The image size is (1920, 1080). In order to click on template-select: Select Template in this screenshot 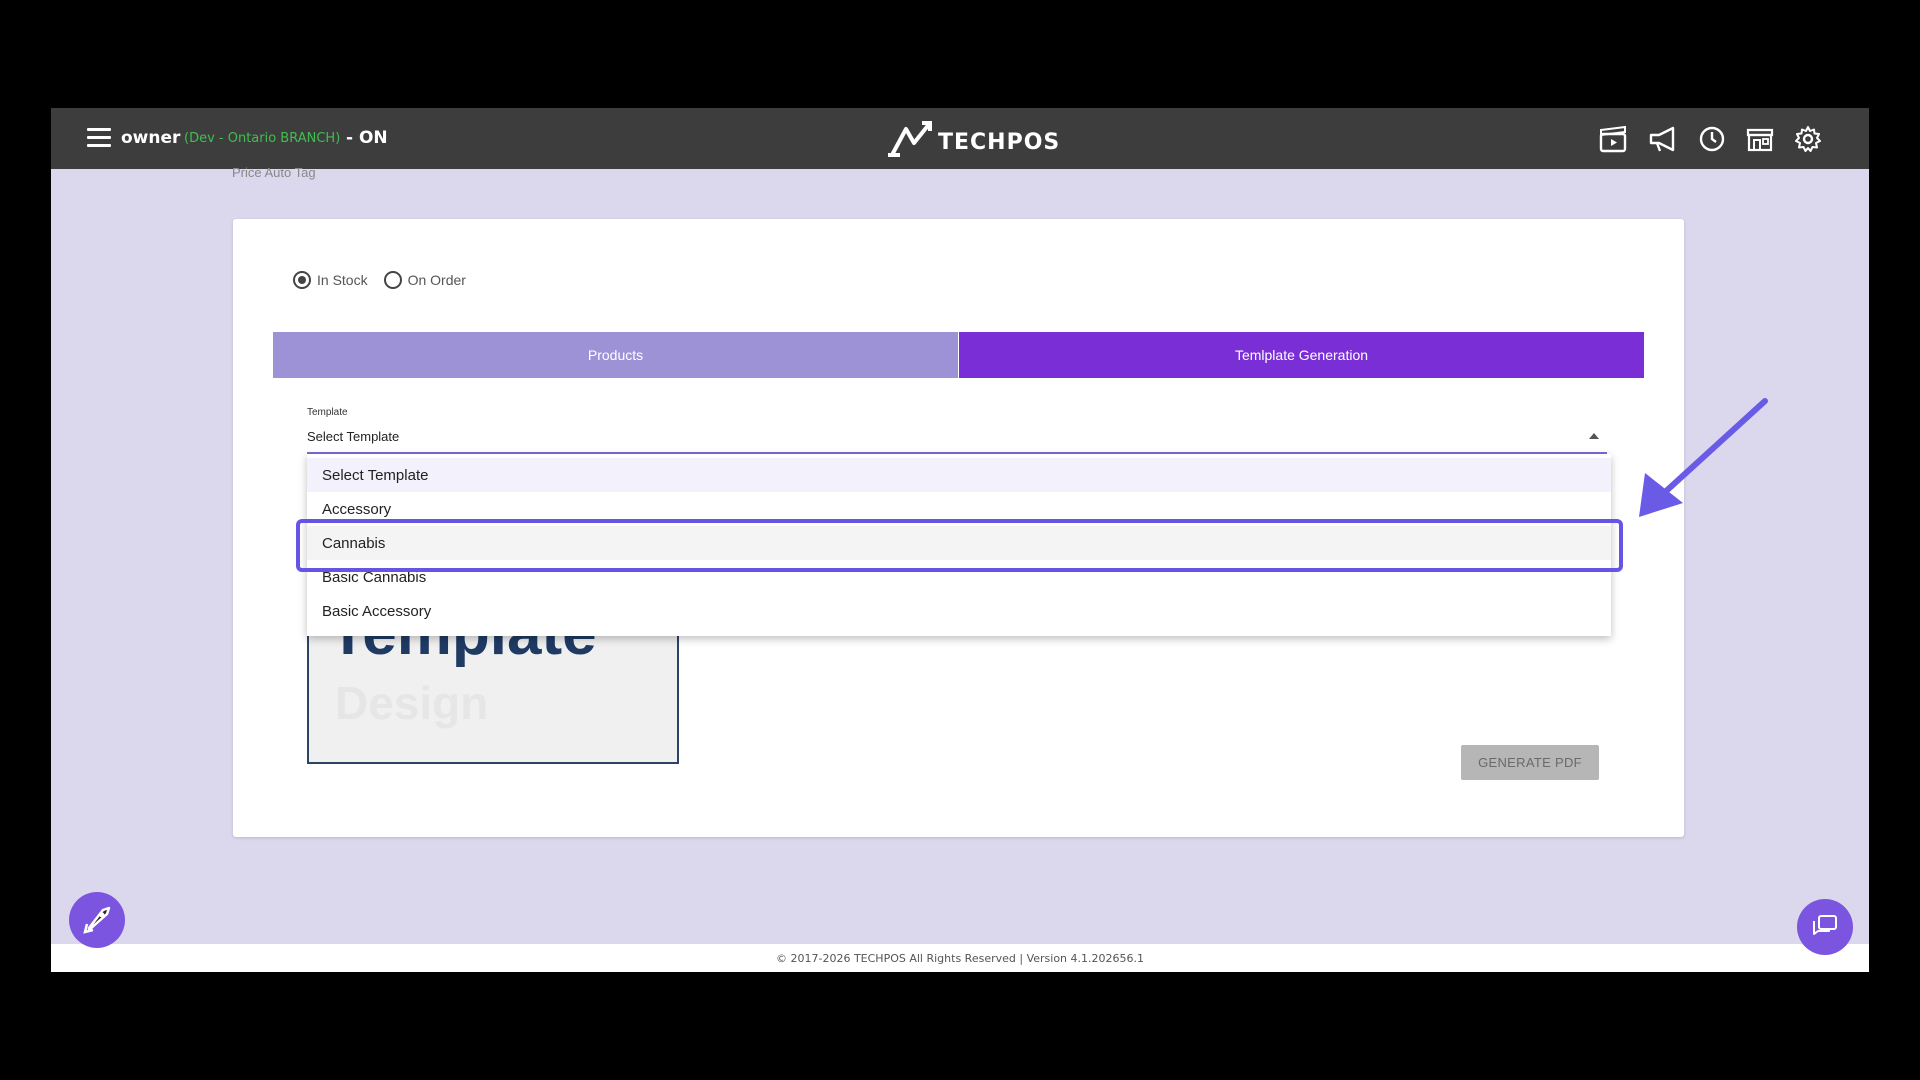, I will do `click(957, 439)`.